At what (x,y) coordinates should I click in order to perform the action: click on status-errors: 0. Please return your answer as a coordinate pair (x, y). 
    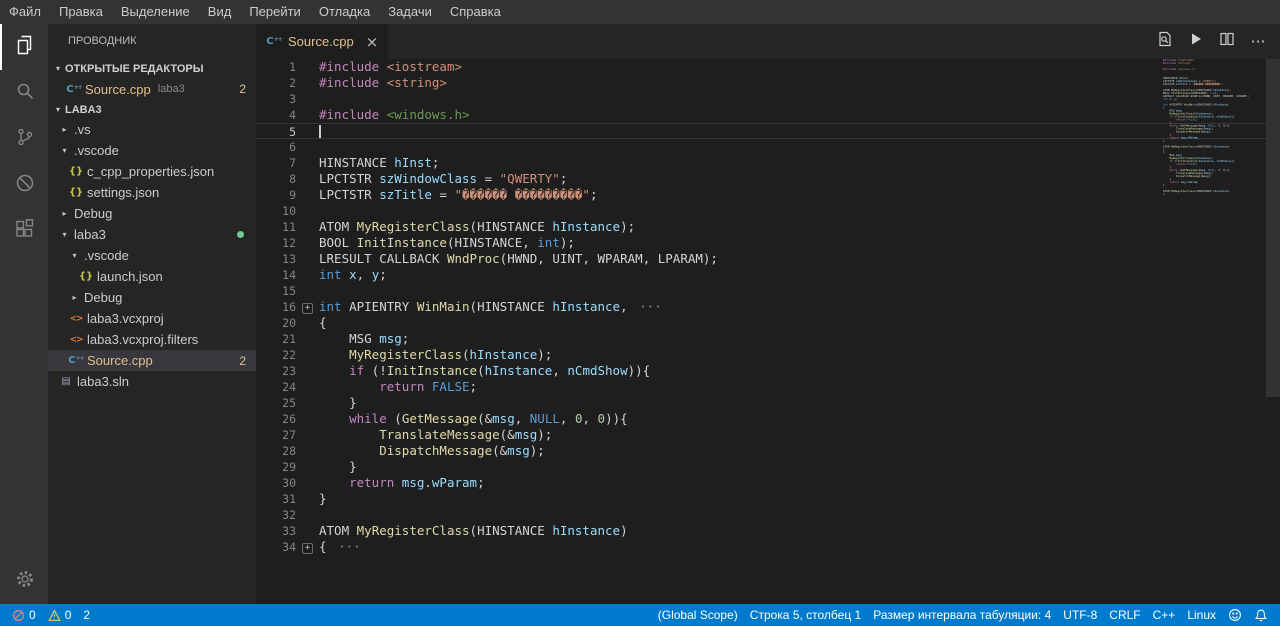
    Looking at the image, I should click on (24, 615).